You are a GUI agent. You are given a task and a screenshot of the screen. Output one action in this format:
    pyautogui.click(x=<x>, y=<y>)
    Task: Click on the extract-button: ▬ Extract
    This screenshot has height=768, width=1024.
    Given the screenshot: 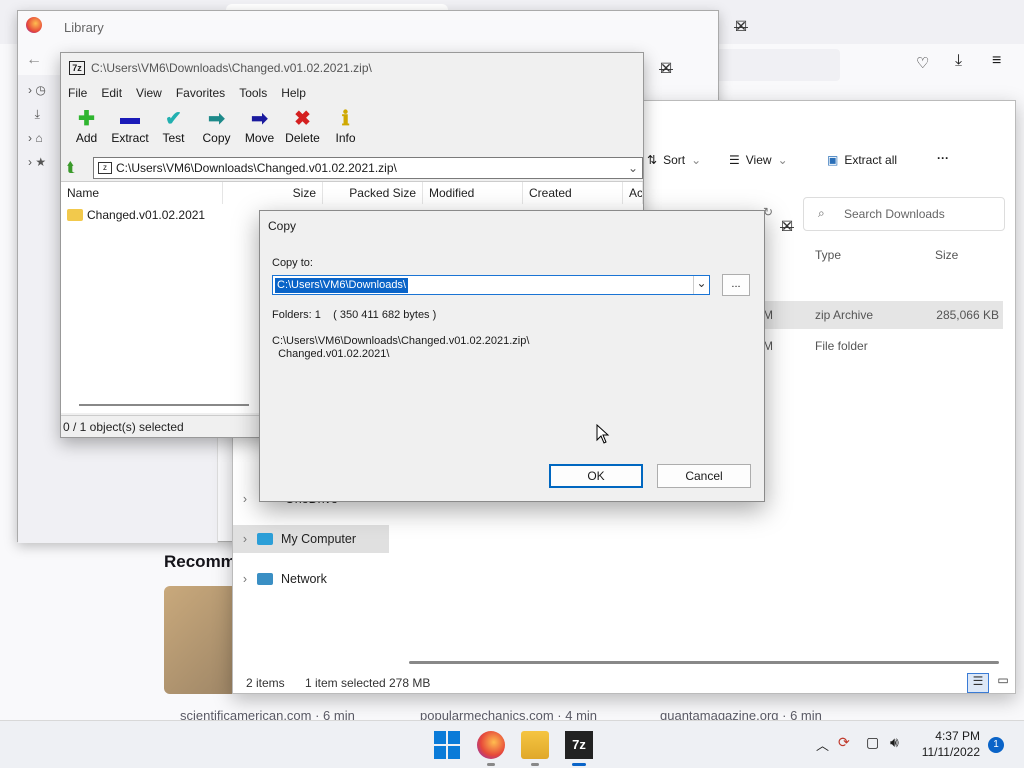 What is the action you would take?
    pyautogui.click(x=130, y=129)
    